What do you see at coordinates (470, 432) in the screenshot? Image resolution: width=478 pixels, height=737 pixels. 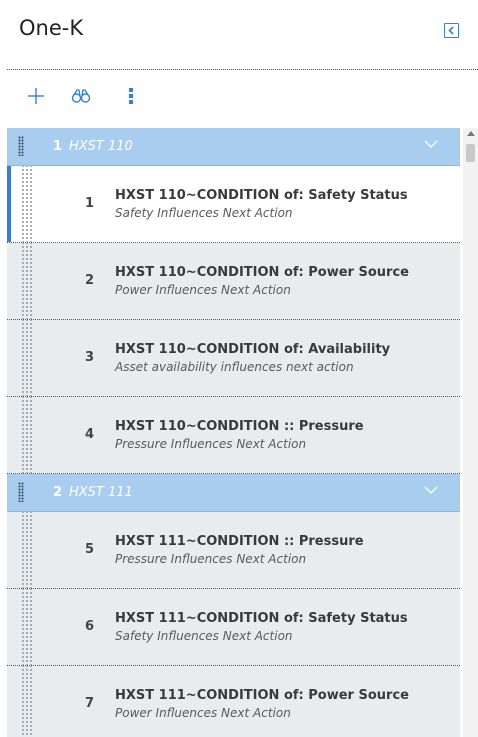 I see `scrollbar` at bounding box center [470, 432].